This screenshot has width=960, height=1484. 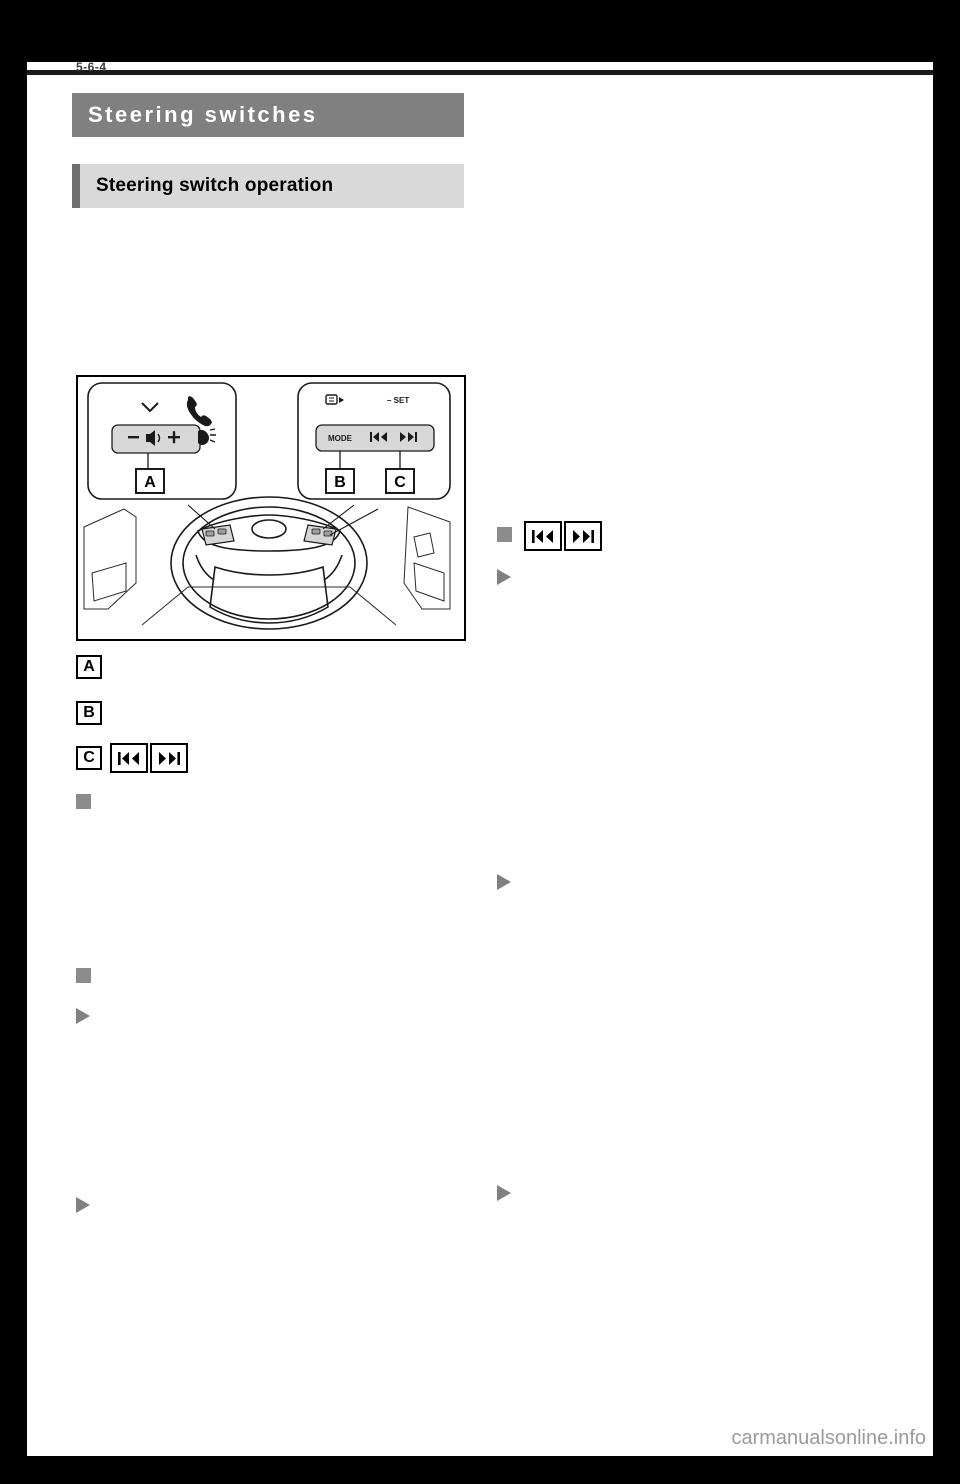 What do you see at coordinates (480, 31) in the screenshot?
I see `page-top-black-bar` at bounding box center [480, 31].